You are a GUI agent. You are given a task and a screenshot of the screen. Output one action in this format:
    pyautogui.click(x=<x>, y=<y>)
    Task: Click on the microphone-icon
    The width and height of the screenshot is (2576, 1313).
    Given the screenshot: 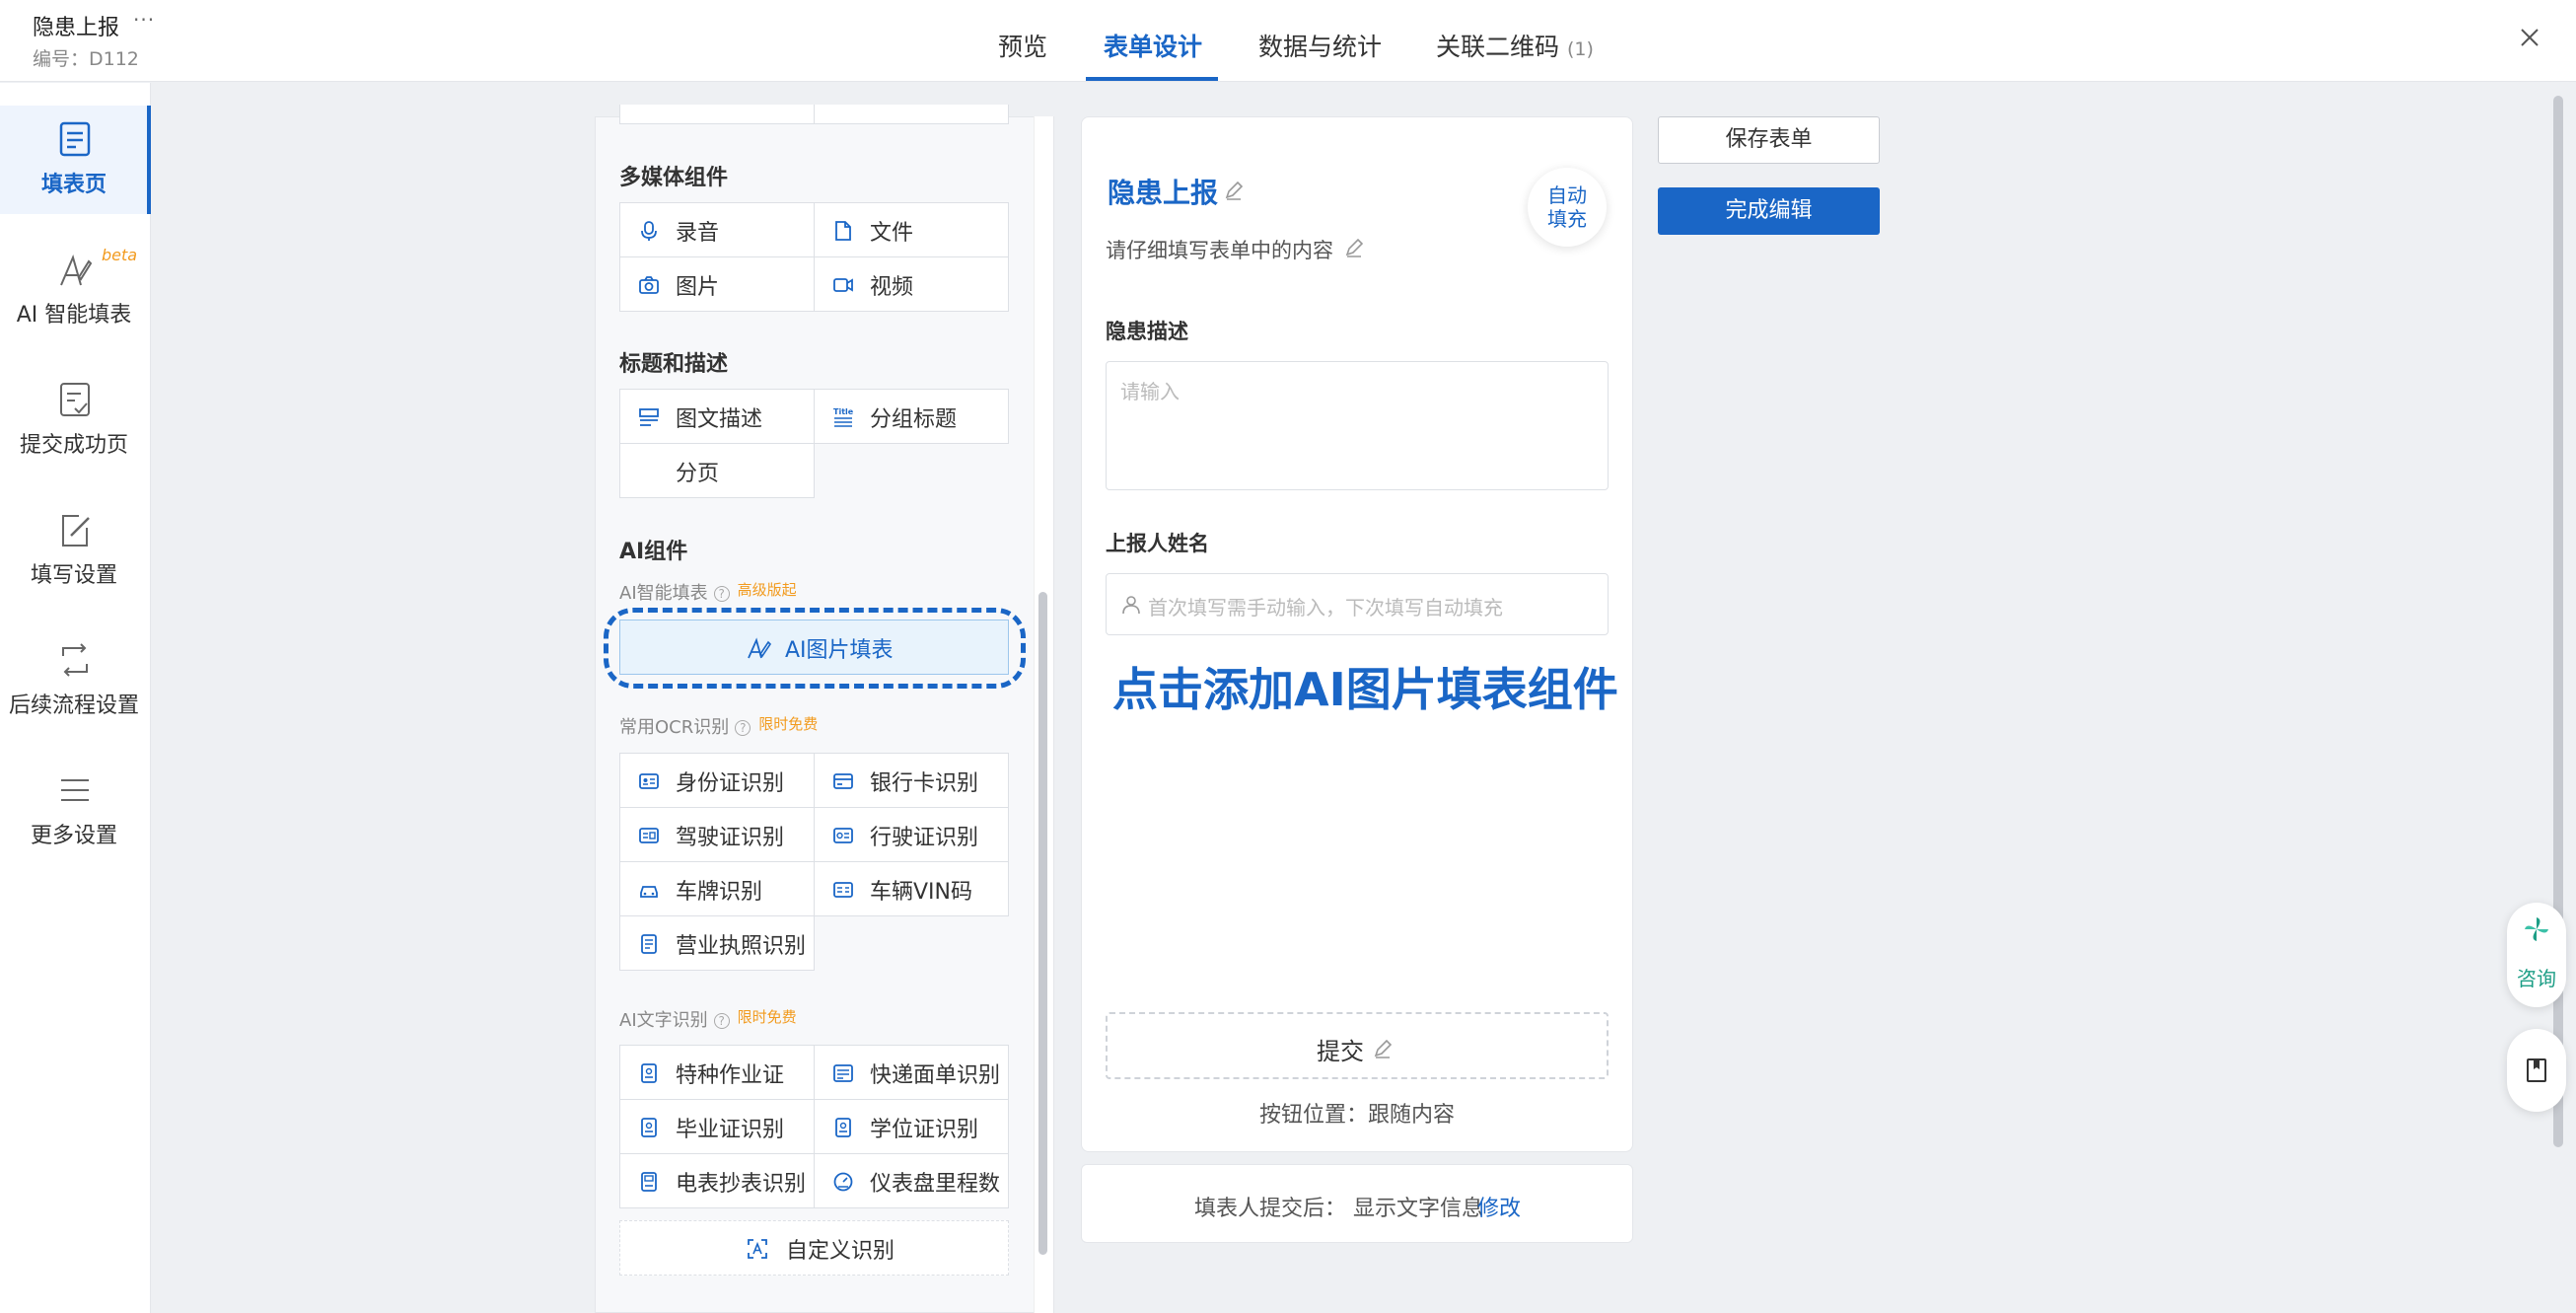 What is the action you would take?
    pyautogui.click(x=649, y=231)
    